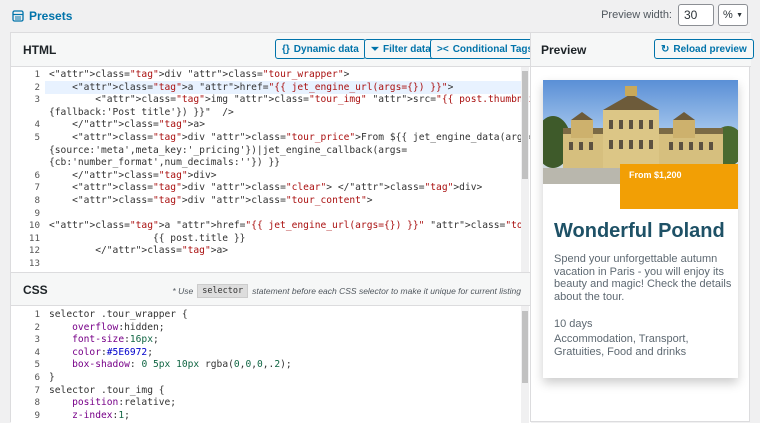 Image resolution: width=760 pixels, height=423 pixels. I want to click on html-line-numbers: 1 2 3 4 5 6 7 8 9 10 11 12 13, so click(28, 169).